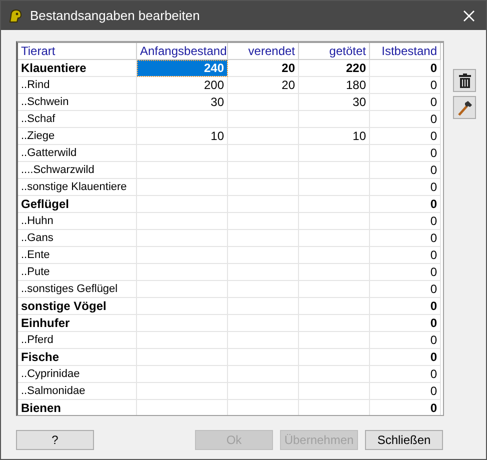 The image size is (487, 460). What do you see at coordinates (405, 51) in the screenshot?
I see `column-header: Istbestand` at bounding box center [405, 51].